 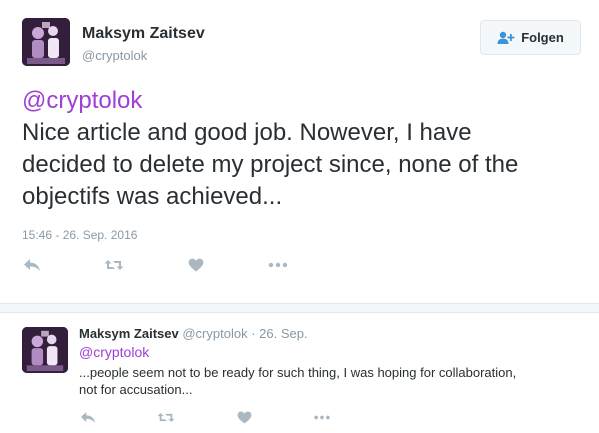 What do you see at coordinates (79, 235) in the screenshot?
I see `tweet-timestamp: 15:46 - 26. Sep. 2016` at bounding box center [79, 235].